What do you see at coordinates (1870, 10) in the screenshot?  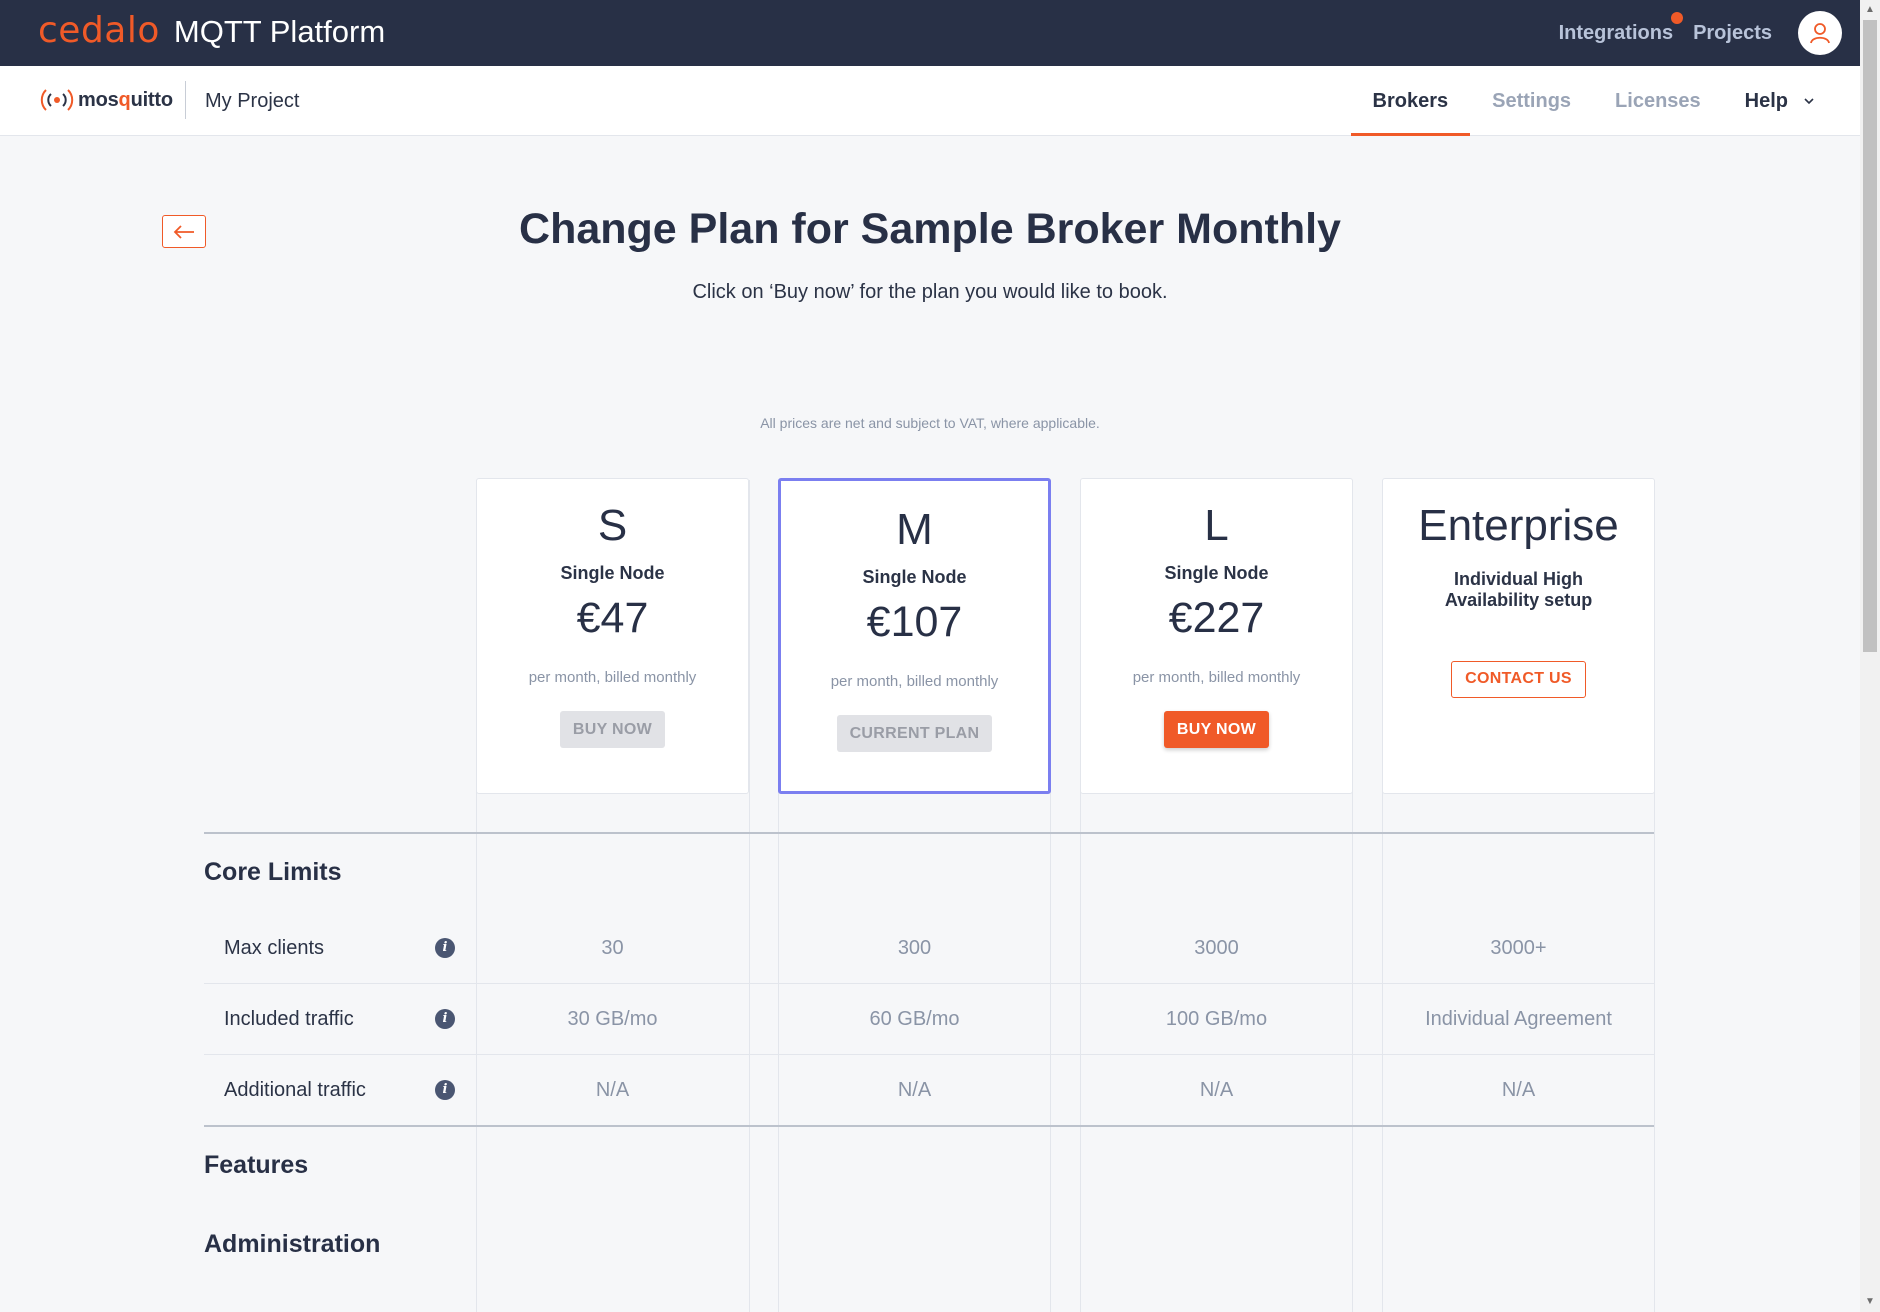 I see `scroll-up-arrow-icon: ▲` at bounding box center [1870, 10].